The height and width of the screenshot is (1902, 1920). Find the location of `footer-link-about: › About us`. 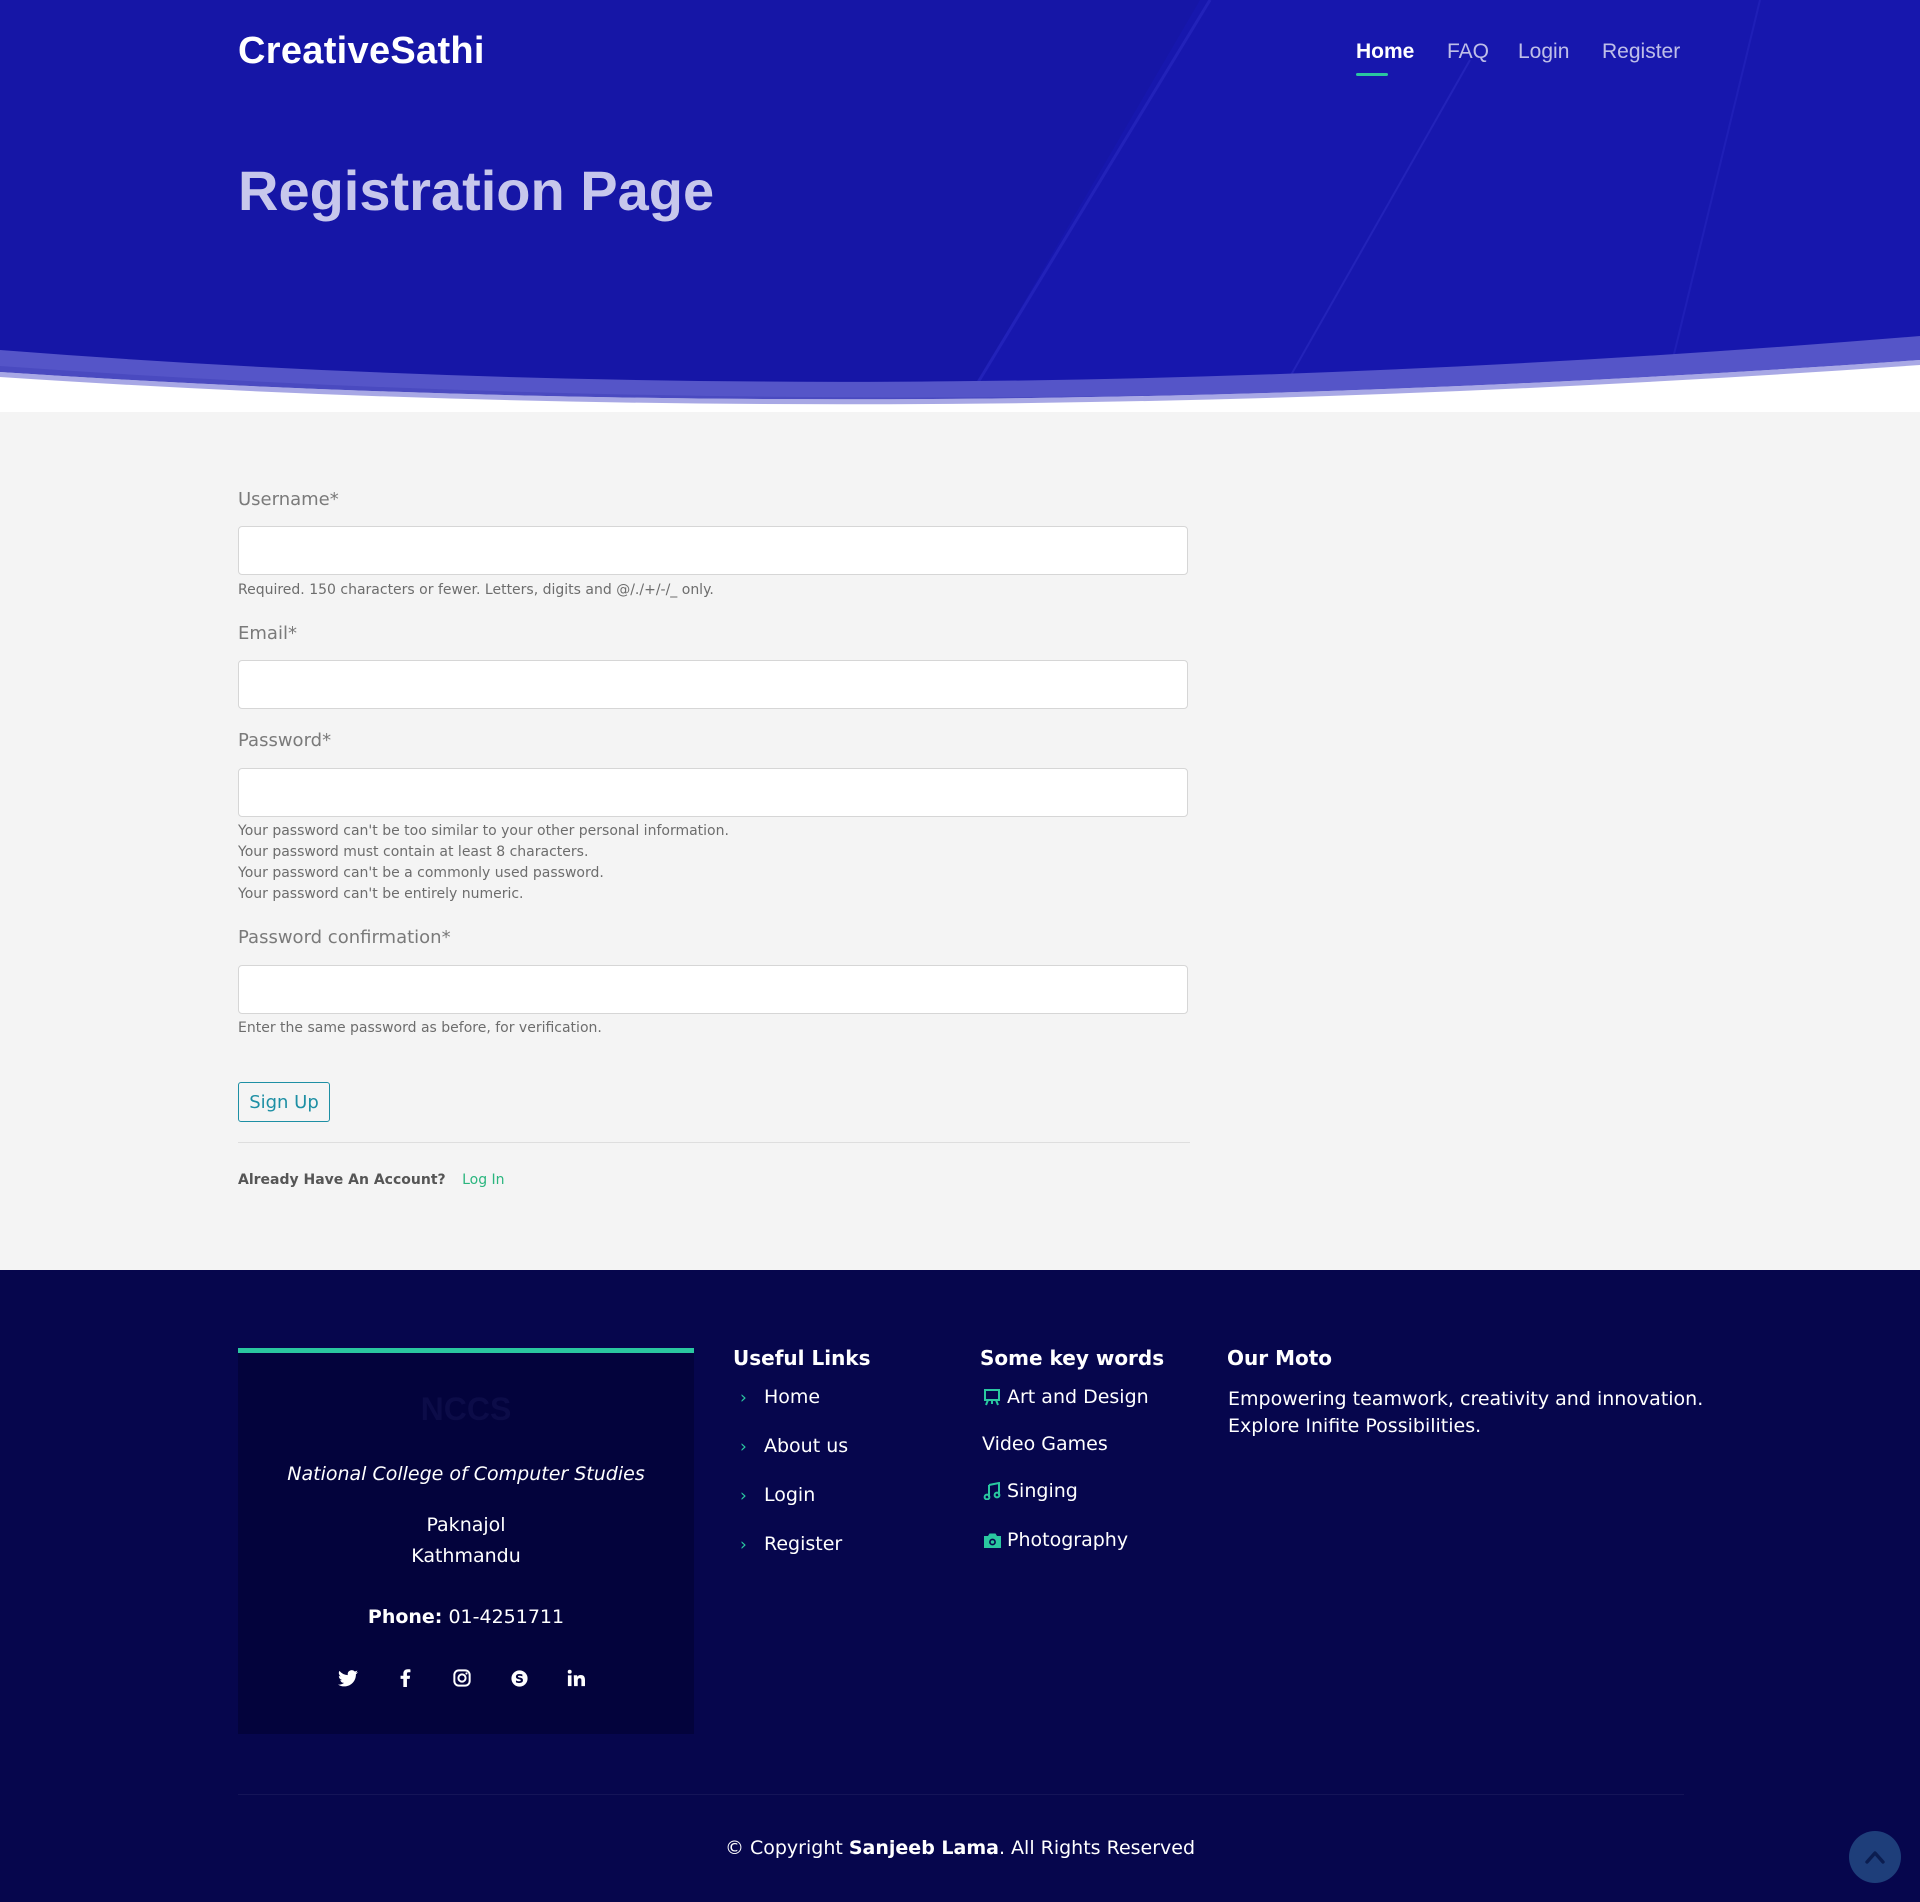

footer-link-about: › About us is located at coordinates (794, 1446).